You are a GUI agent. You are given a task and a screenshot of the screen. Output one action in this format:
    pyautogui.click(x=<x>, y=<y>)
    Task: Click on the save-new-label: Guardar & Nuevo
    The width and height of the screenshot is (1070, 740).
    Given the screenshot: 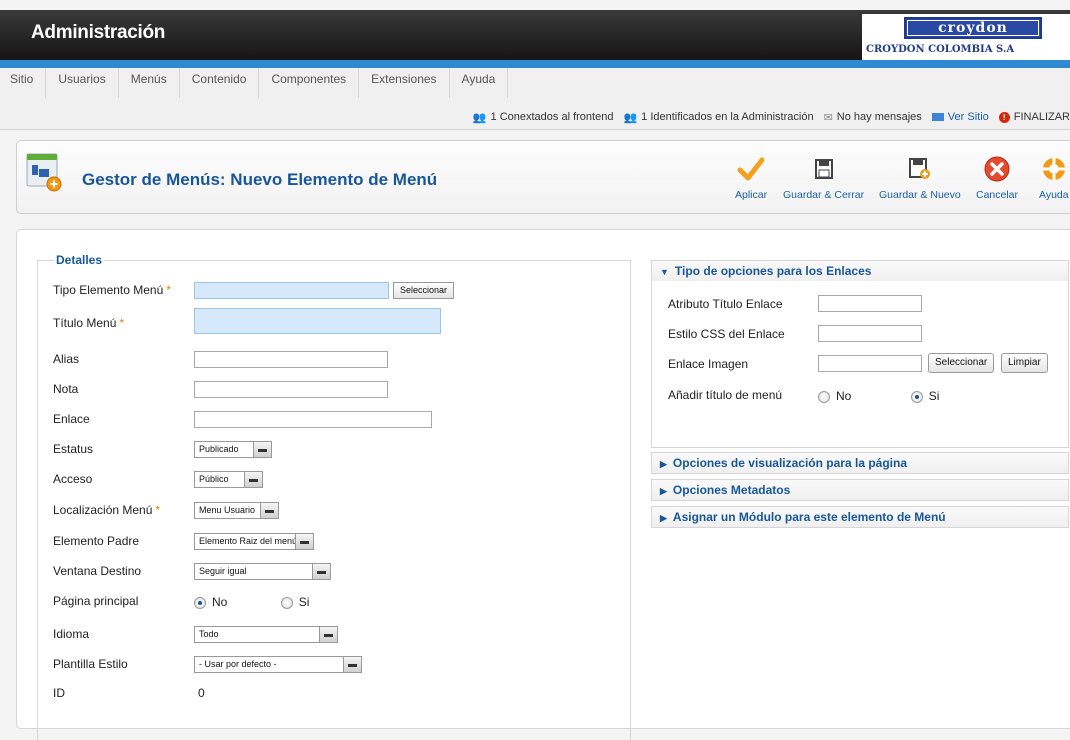 What is the action you would take?
    pyautogui.click(x=920, y=195)
    